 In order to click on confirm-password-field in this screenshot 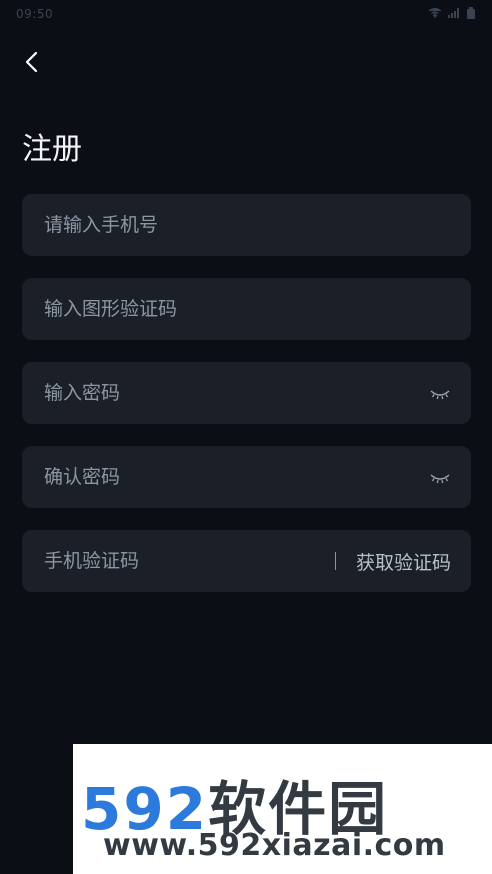, I will do `click(246, 477)`.